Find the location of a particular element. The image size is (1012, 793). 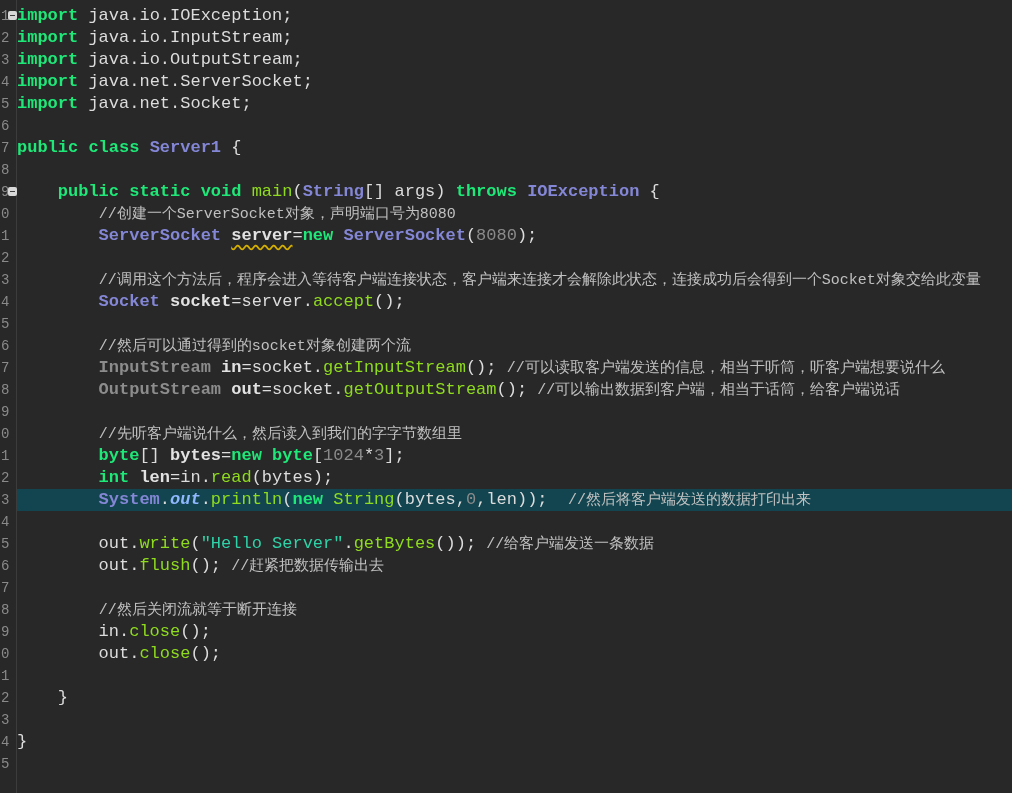

code-line: out.write("Hello Server".getBytes()); //给客户端发送一条数据 is located at coordinates (376, 543).